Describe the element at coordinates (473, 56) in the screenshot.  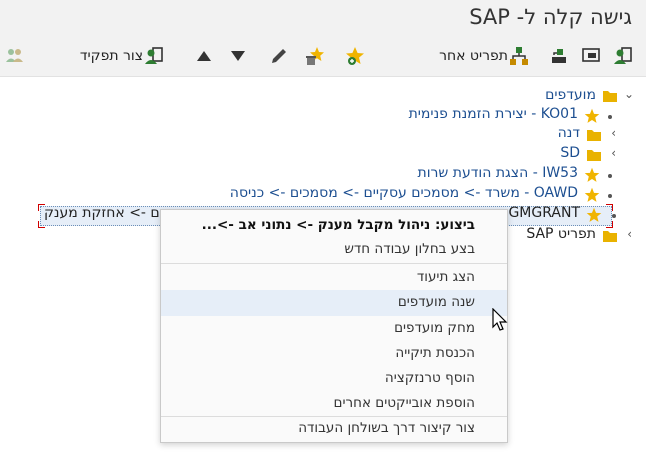
I see `other-menu-label: תפריט אחר` at that location.